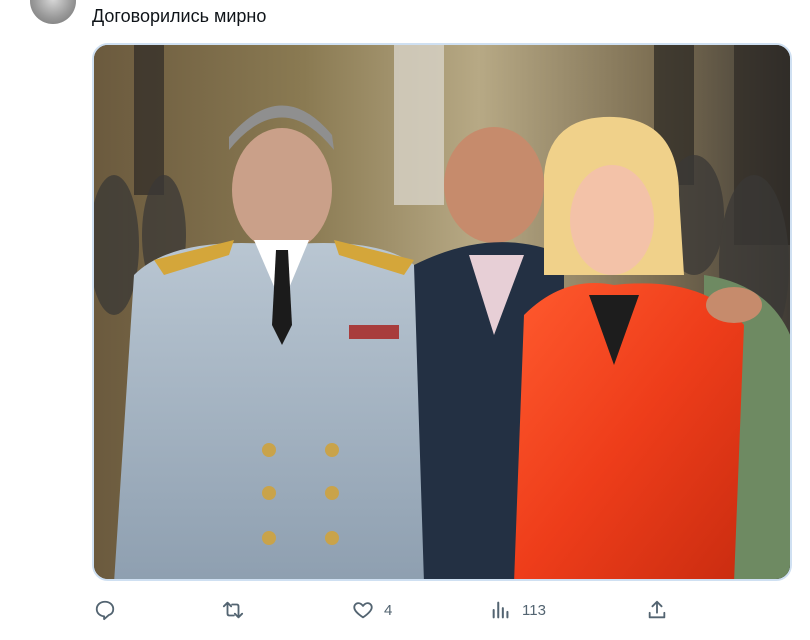 This screenshot has width=810, height=640. I want to click on reply-icon, so click(105, 610).